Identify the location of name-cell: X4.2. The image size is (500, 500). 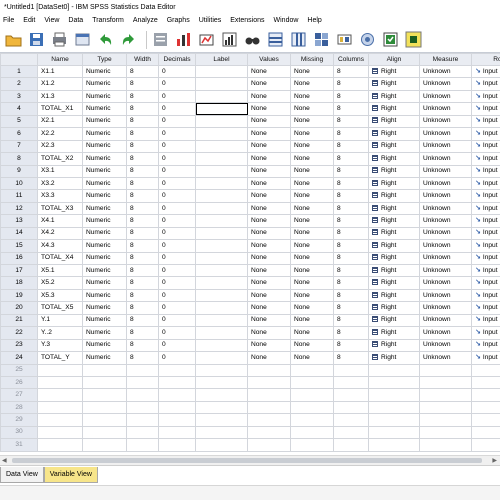
(60, 233).